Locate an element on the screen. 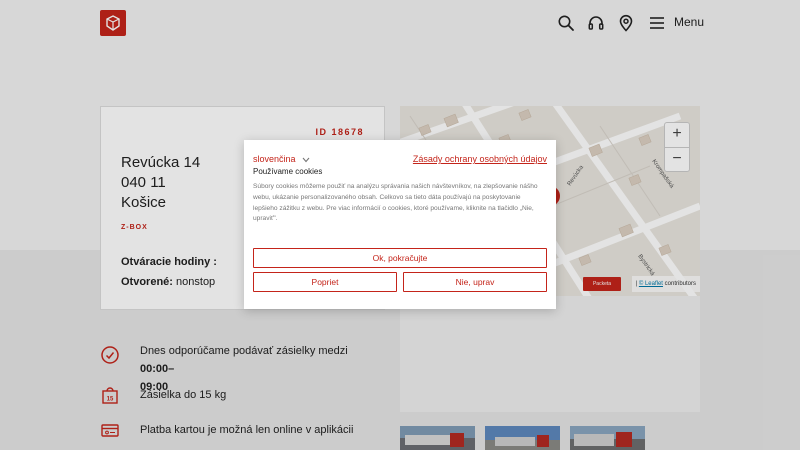 The height and width of the screenshot is (450, 800). language-selector: slovenčina is located at coordinates (281, 159).